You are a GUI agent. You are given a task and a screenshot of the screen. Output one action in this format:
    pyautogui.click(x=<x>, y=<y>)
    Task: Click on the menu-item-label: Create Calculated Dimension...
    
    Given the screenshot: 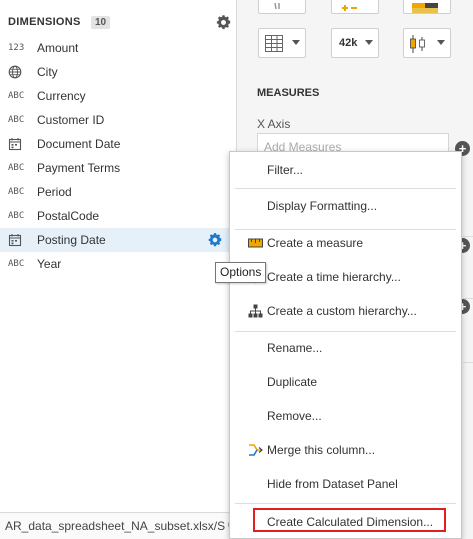 What is the action you would take?
    pyautogui.click(x=350, y=522)
    